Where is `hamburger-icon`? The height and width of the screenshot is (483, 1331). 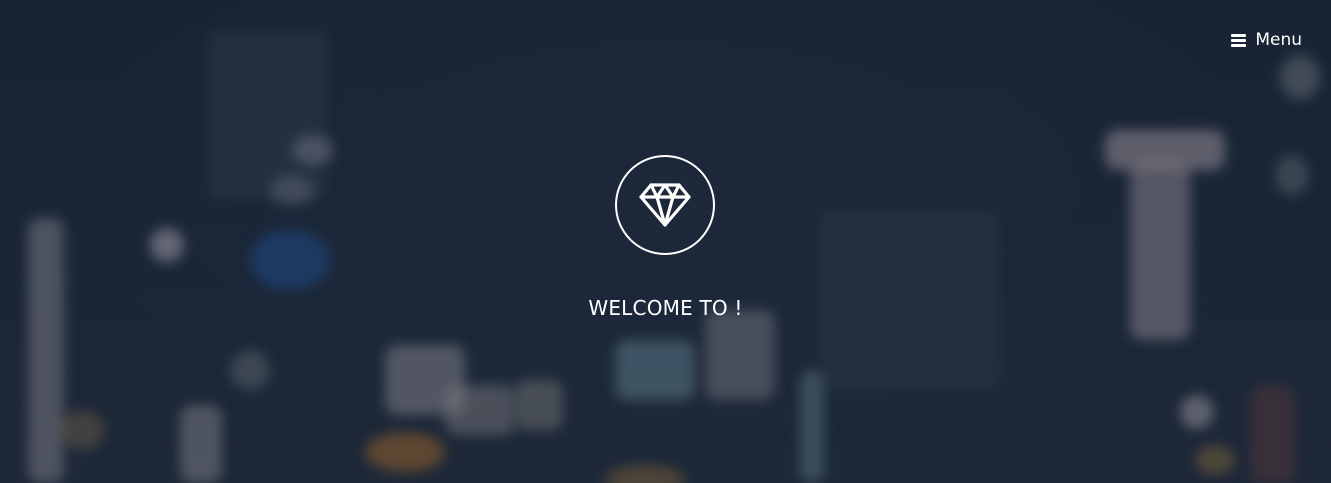 hamburger-icon is located at coordinates (1239, 40).